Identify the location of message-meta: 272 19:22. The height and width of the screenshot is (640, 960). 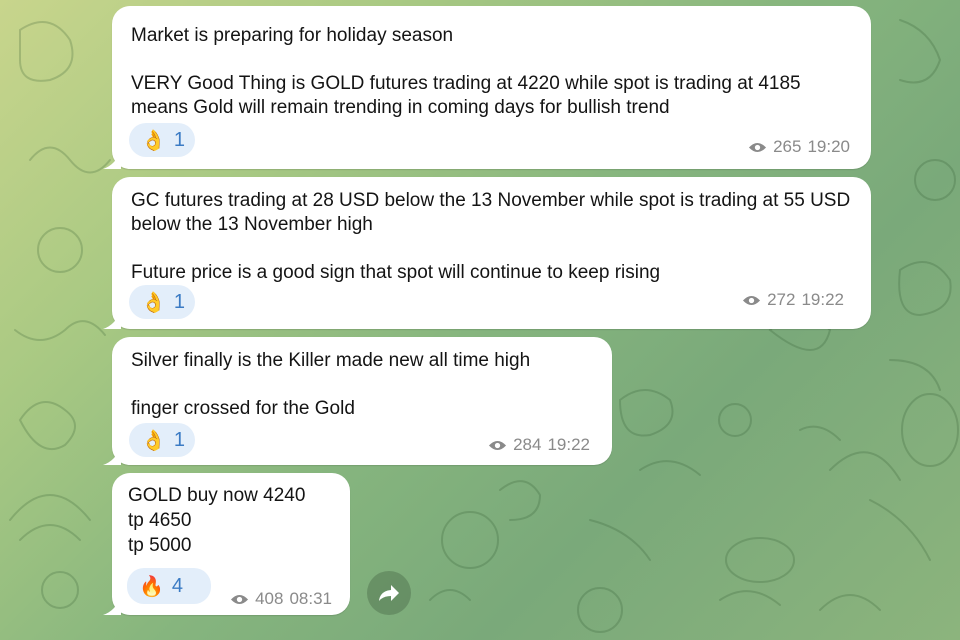
(793, 300).